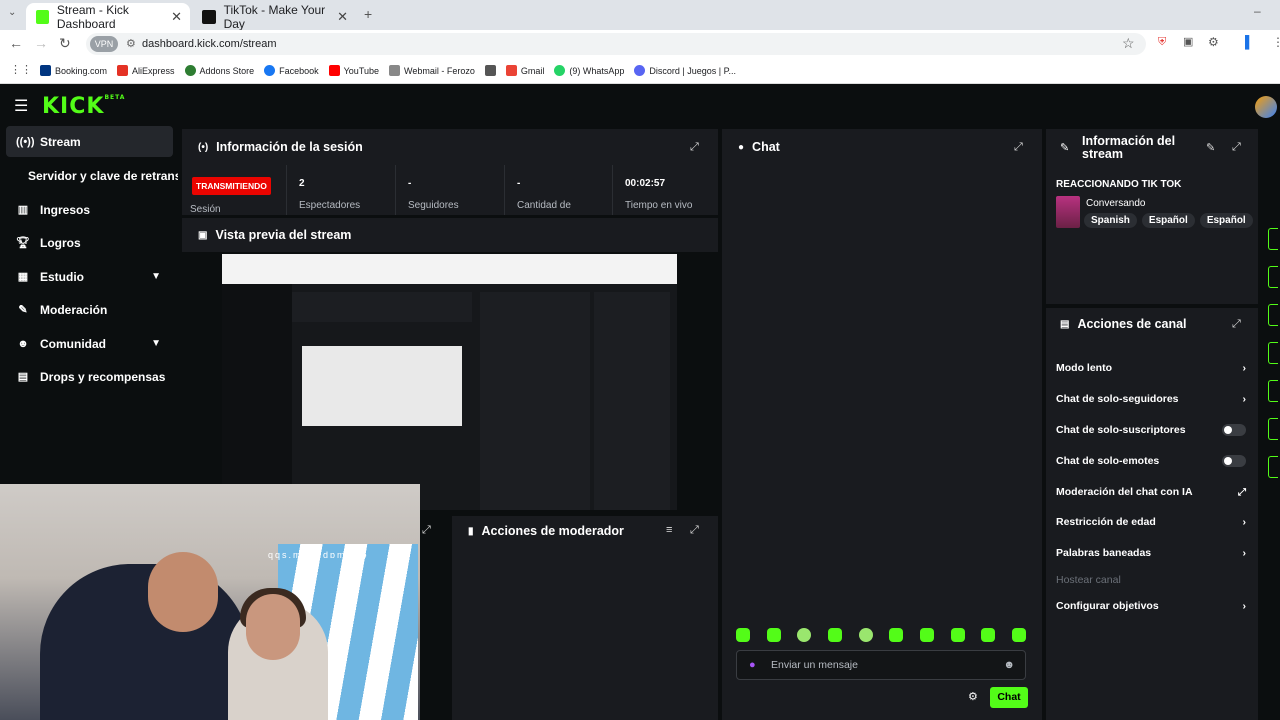 The height and width of the screenshot is (720, 1280). What do you see at coordinates (65, 43) in the screenshot?
I see `reload-icon: ↻` at bounding box center [65, 43].